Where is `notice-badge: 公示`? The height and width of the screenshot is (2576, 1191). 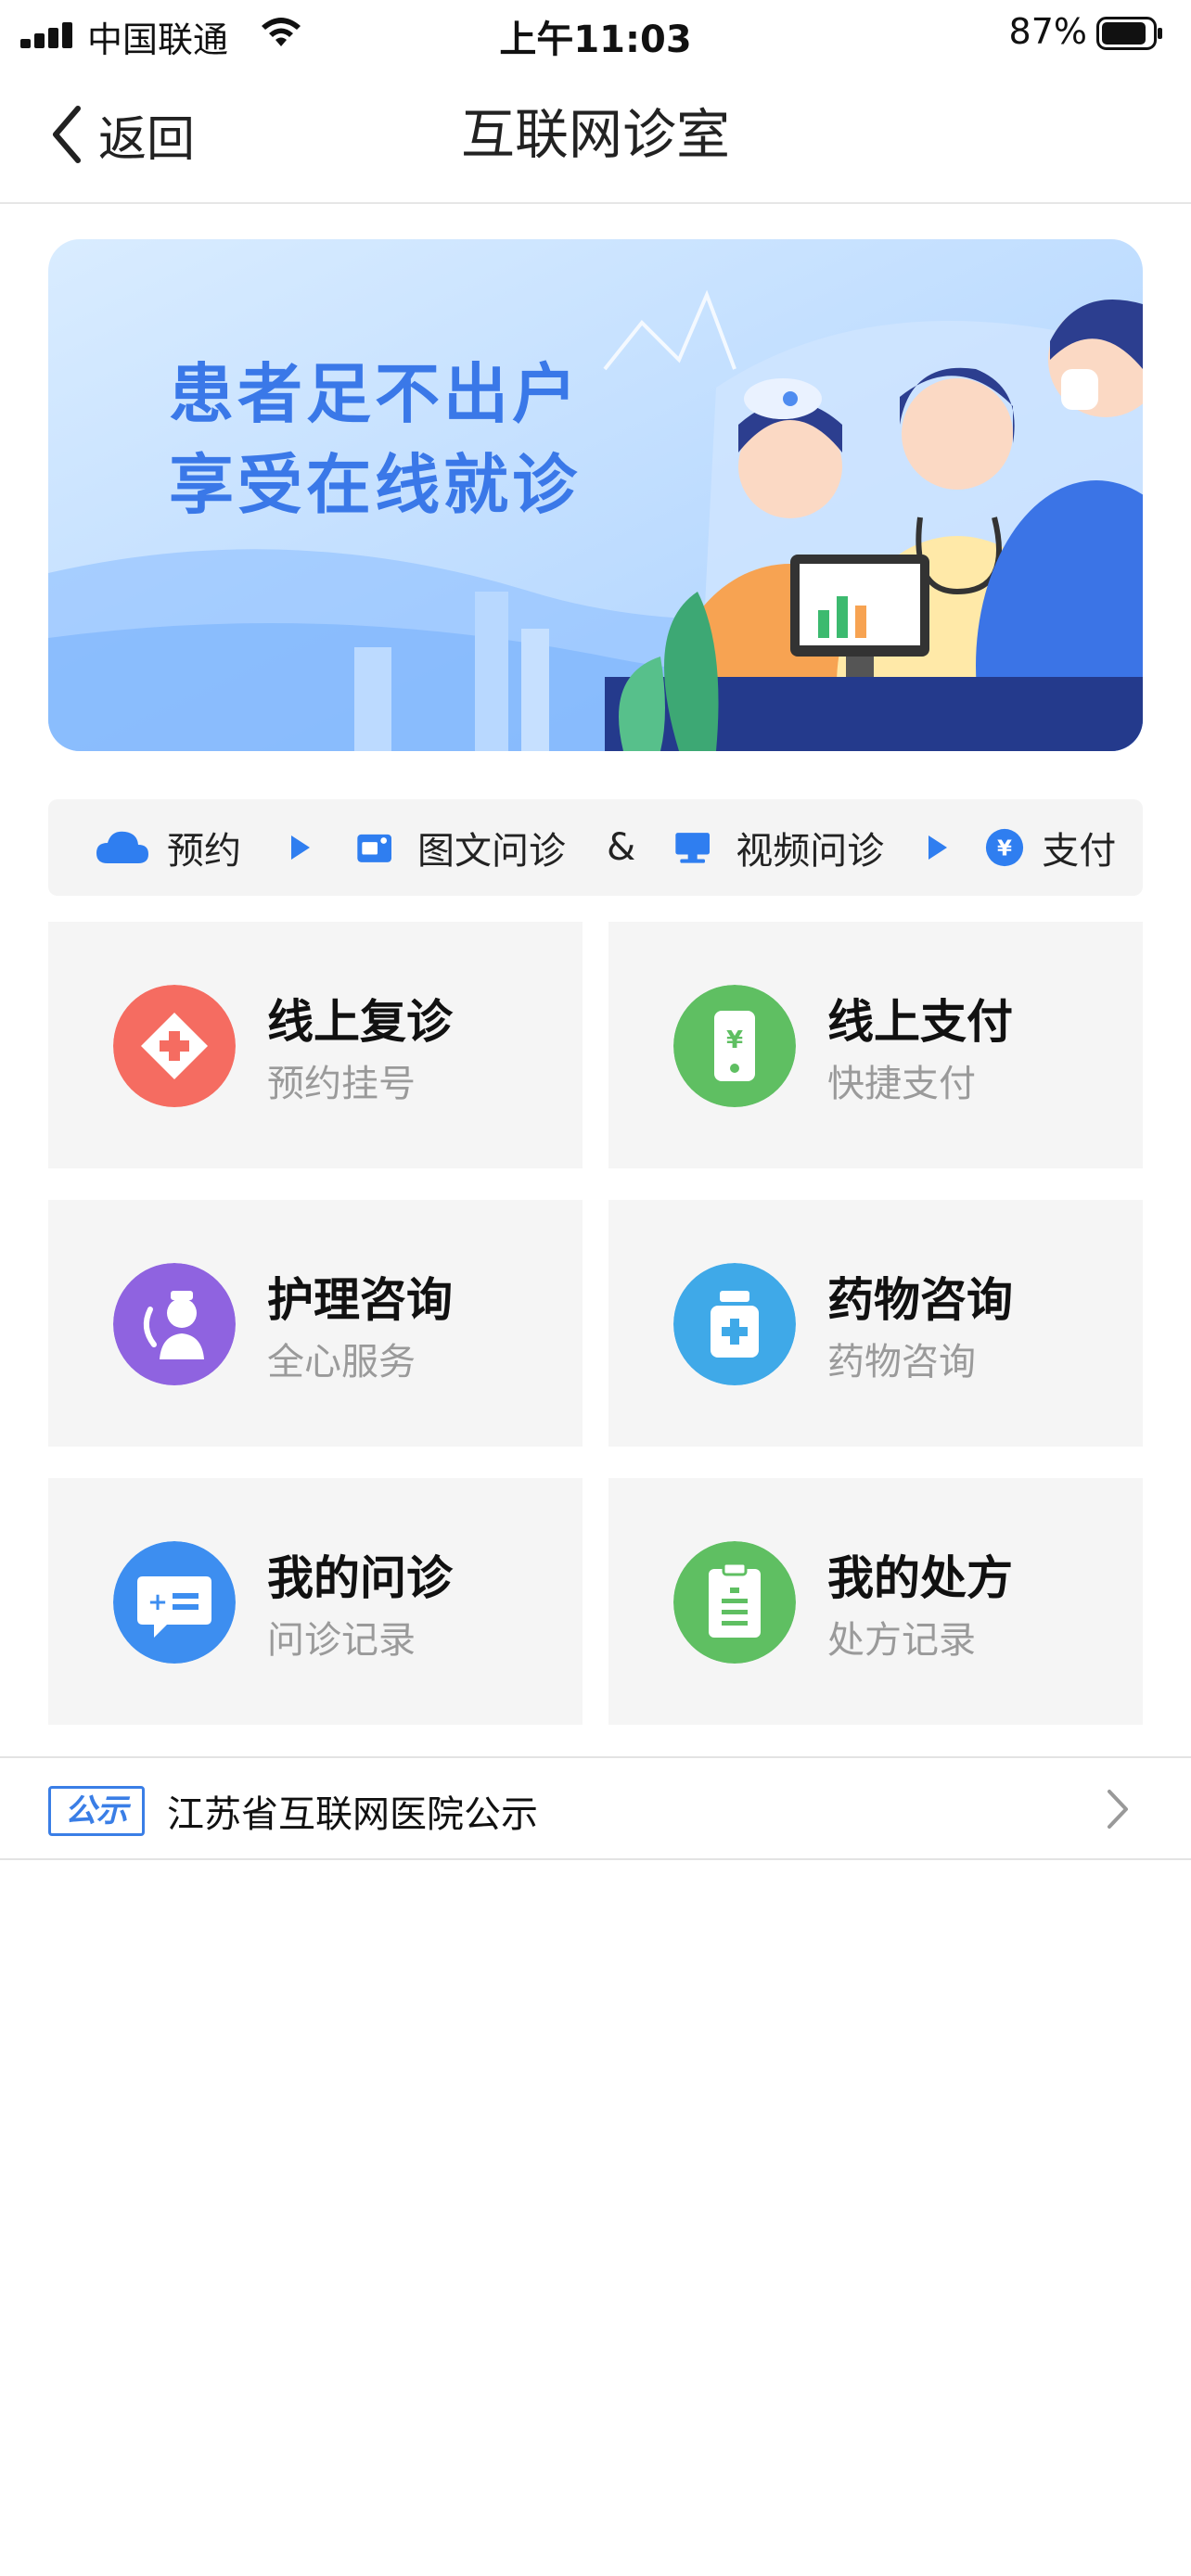
notice-badge: 公示 is located at coordinates (96, 1811).